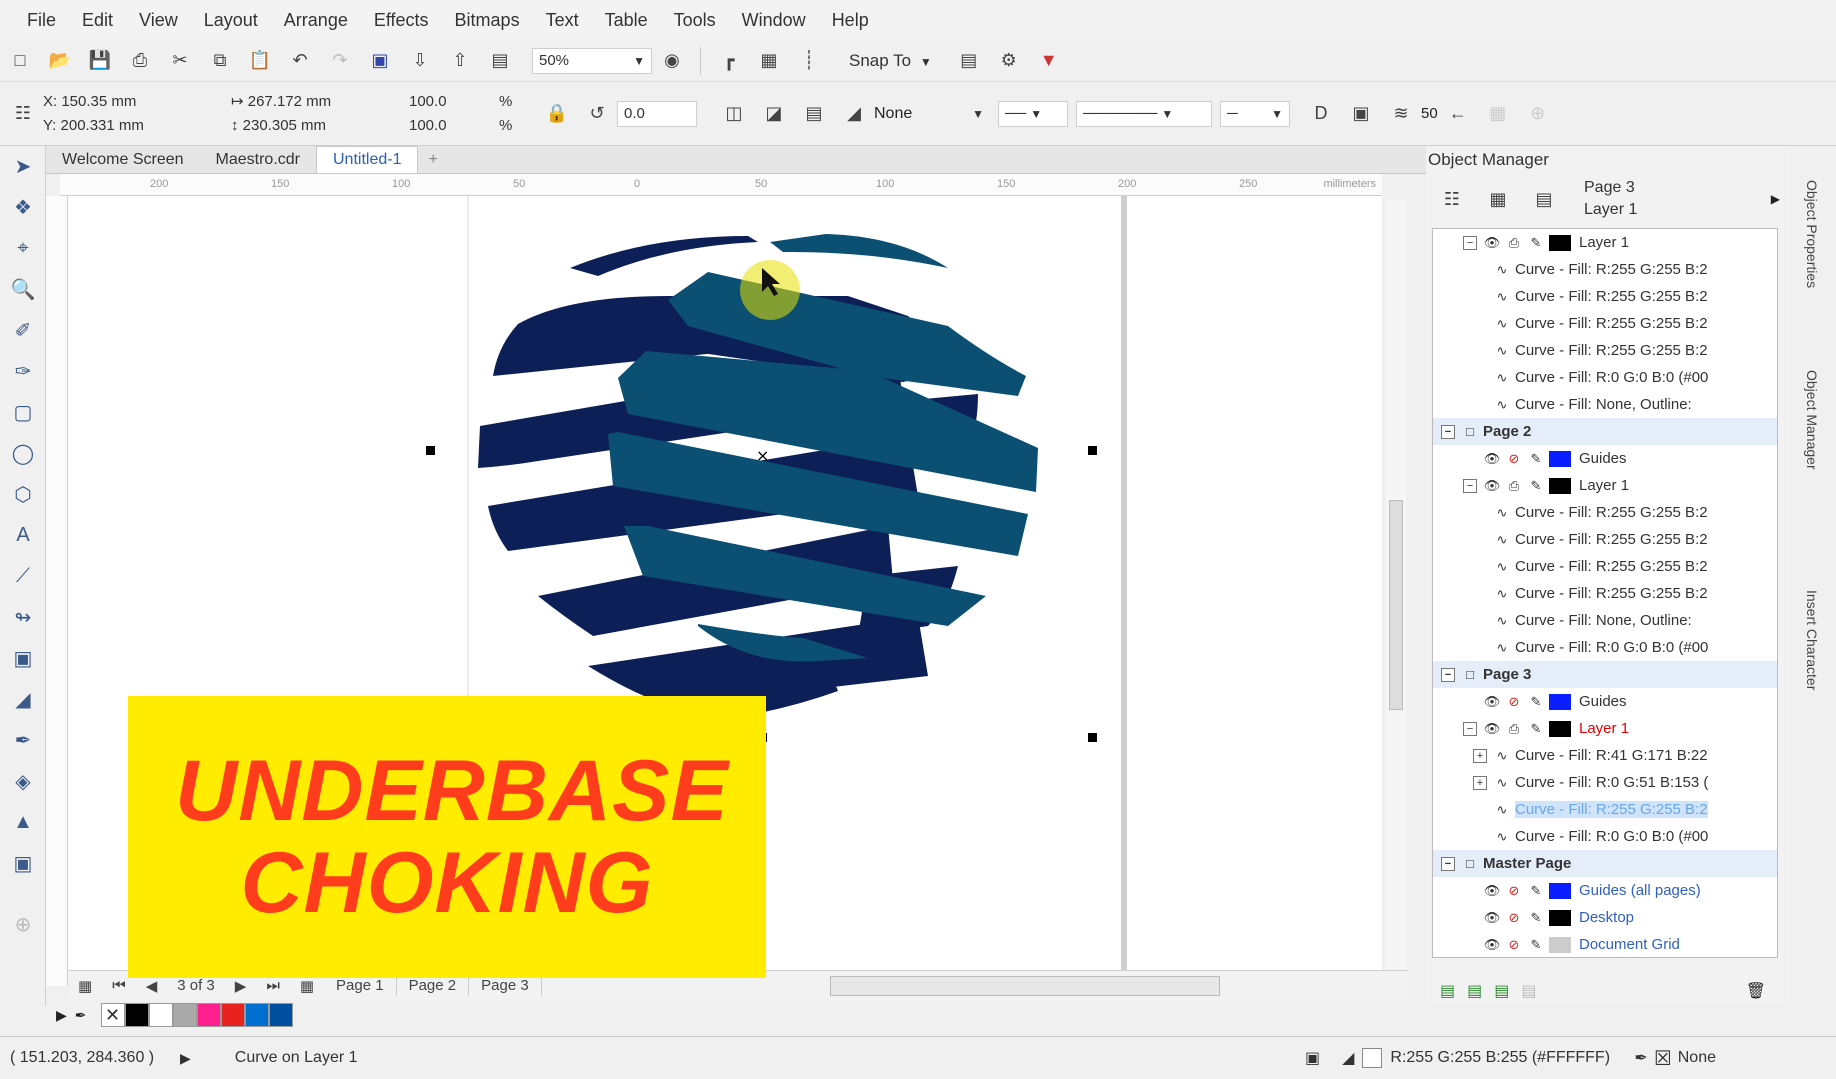  I want to click on tree-curve-row: + ∿ Curve - Fill: R:0 G:51 B:153 (, so click(1605, 782).